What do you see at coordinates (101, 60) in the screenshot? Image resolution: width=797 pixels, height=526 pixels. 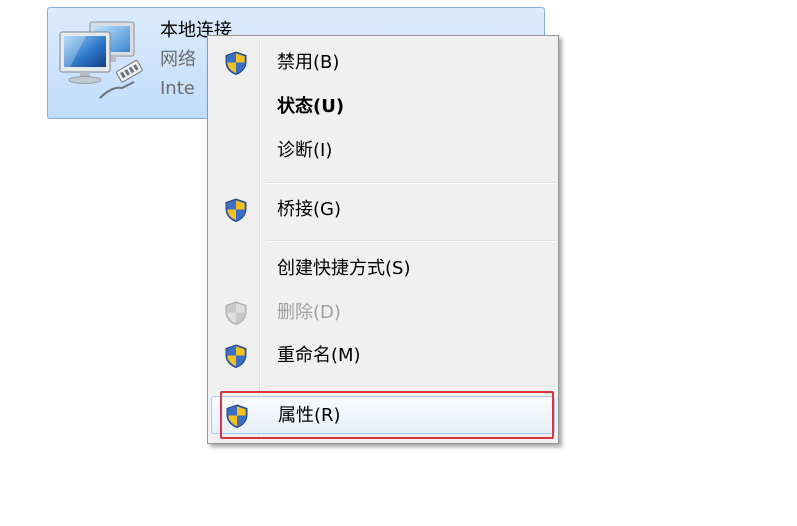 I see `network-adapter-icon` at bounding box center [101, 60].